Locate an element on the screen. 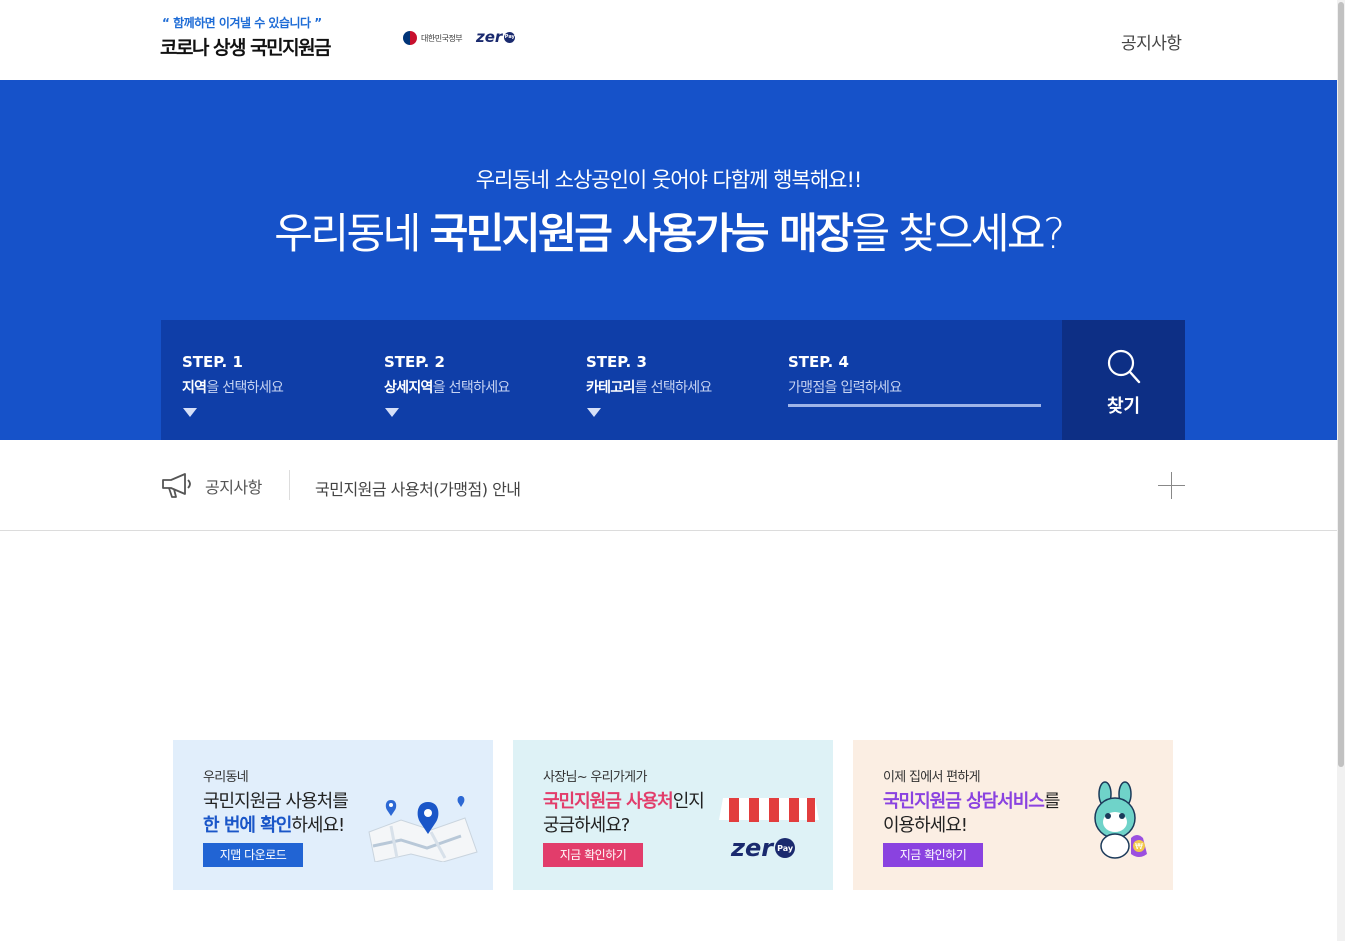  map-pin-icon is located at coordinates (423, 829).